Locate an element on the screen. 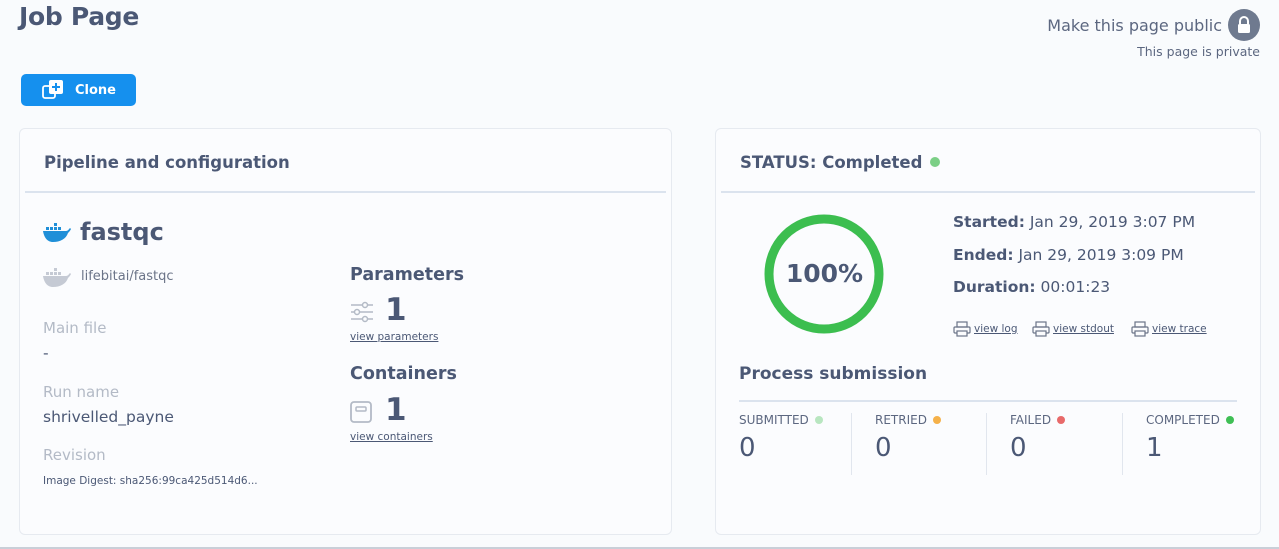  container-icon is located at coordinates (361, 412).